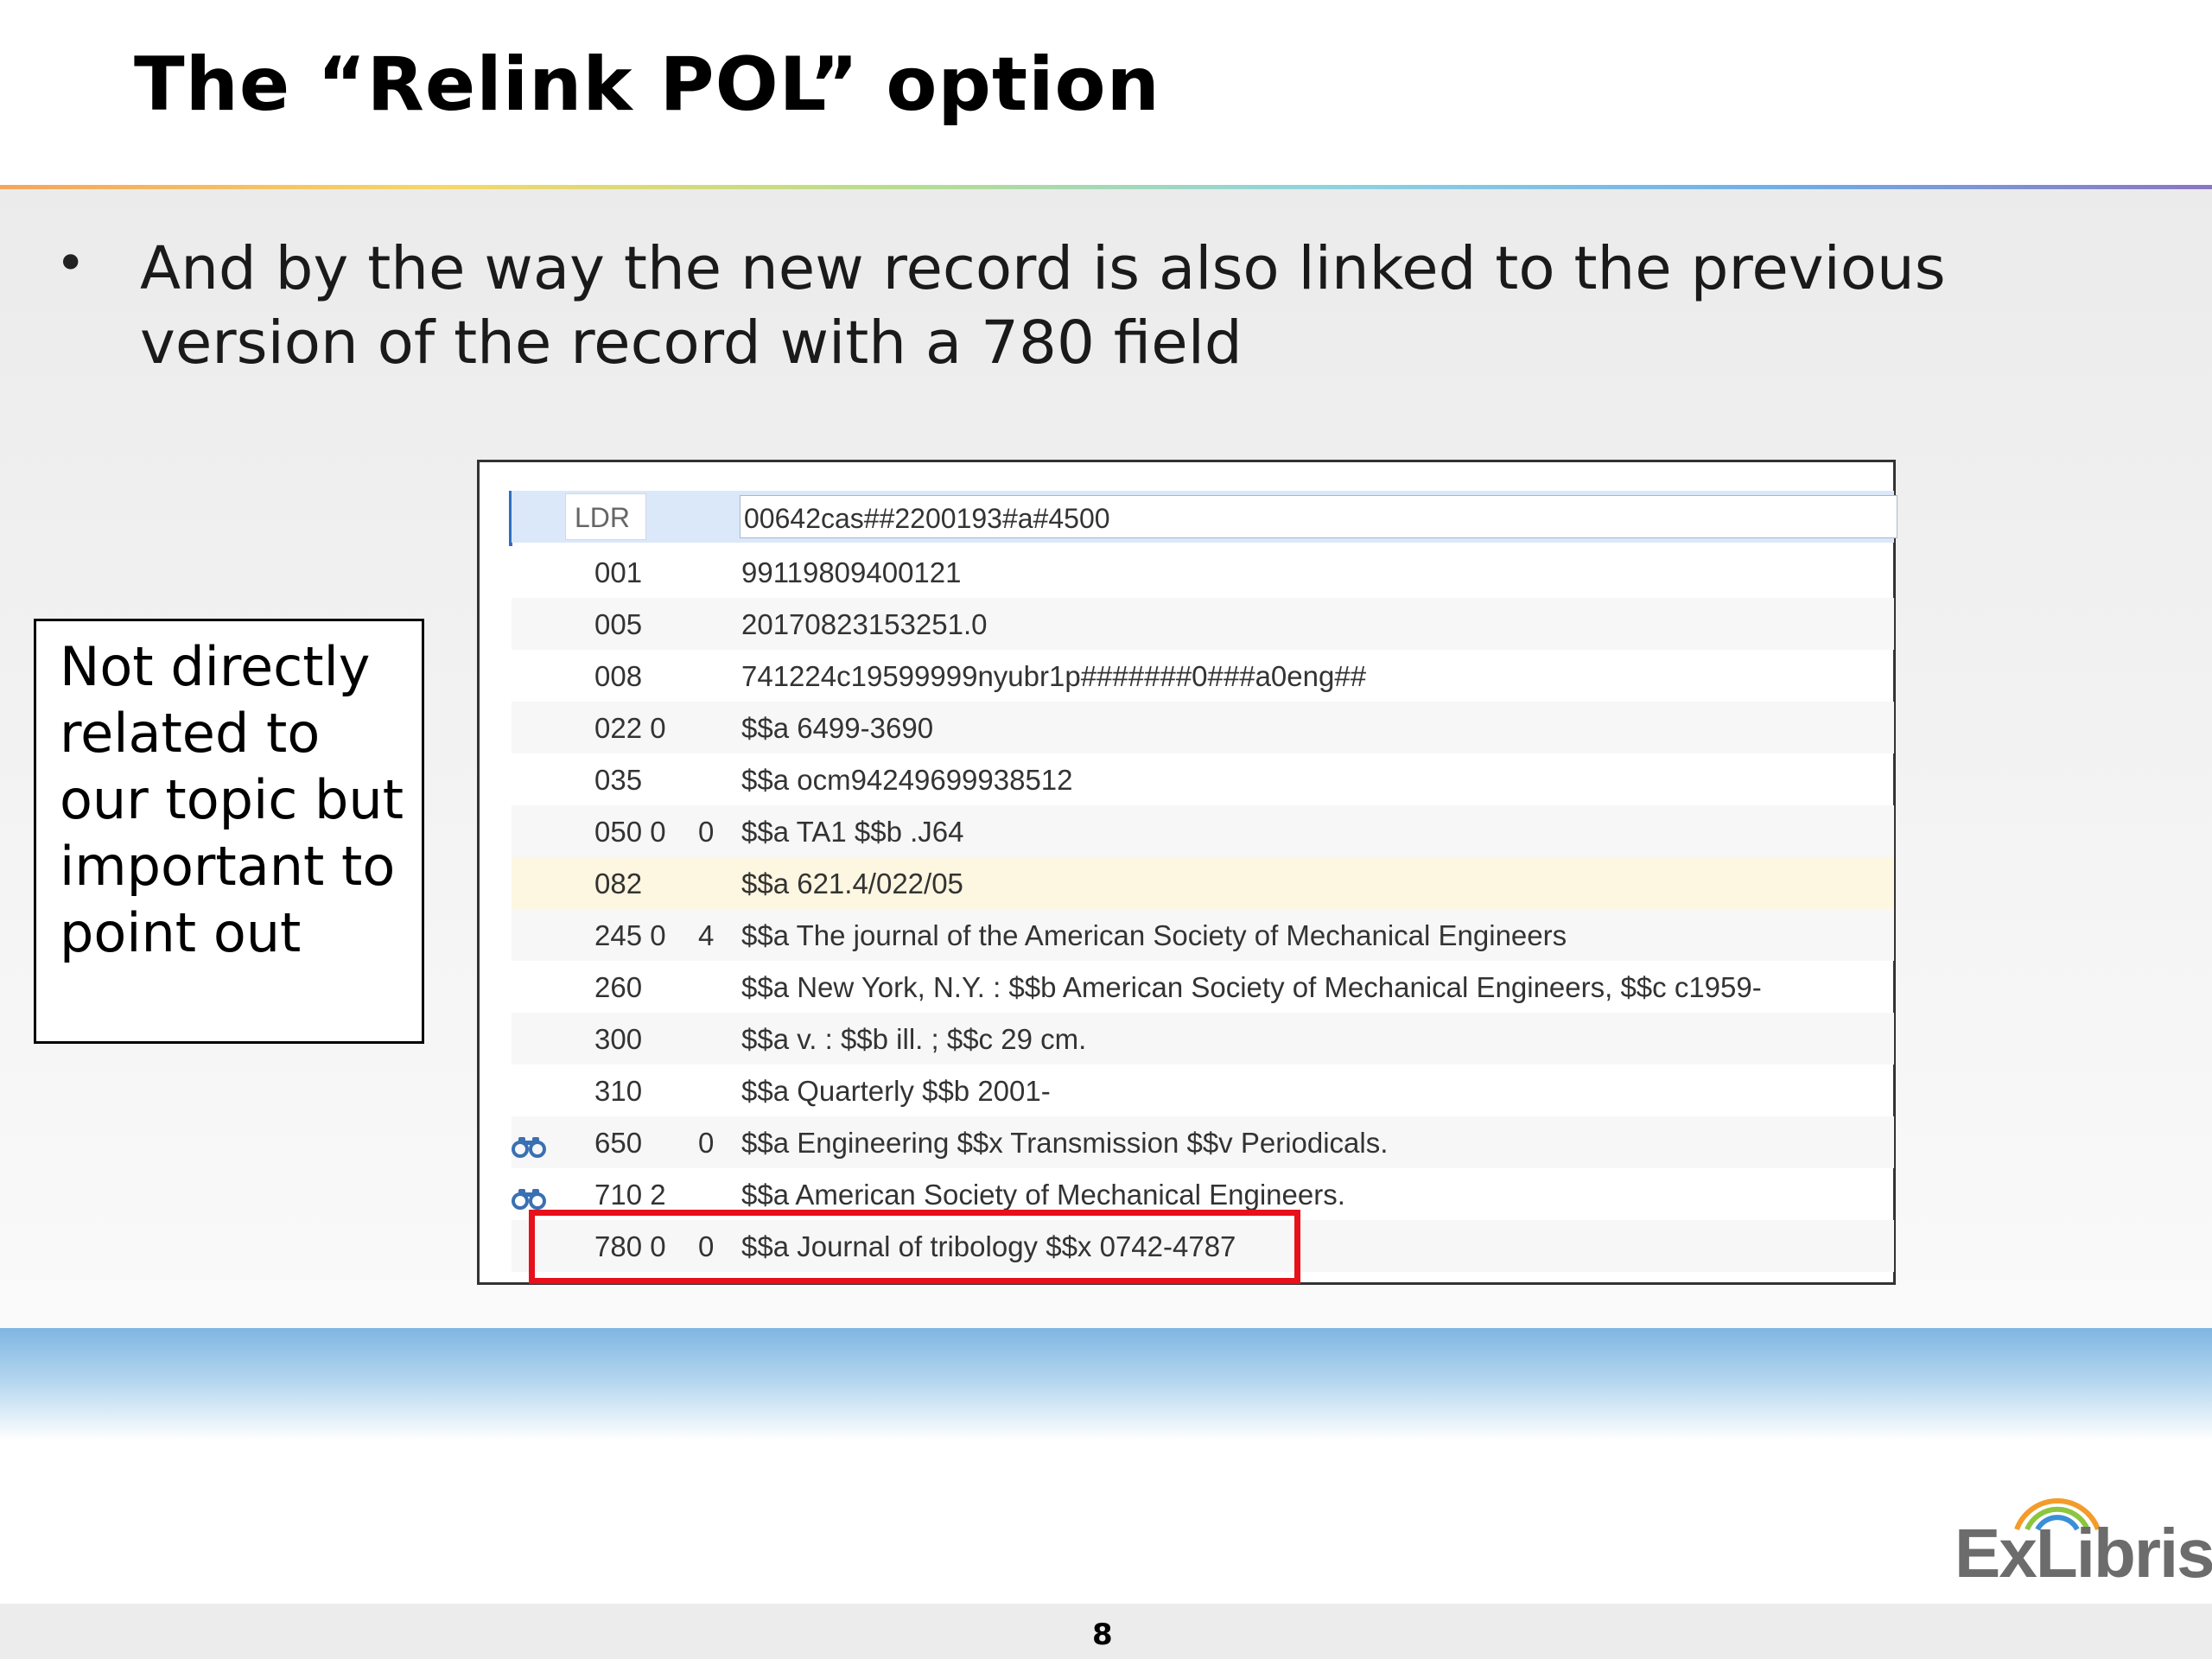 This screenshot has height=1659, width=2212. I want to click on field-tag: 050 0, so click(630, 832).